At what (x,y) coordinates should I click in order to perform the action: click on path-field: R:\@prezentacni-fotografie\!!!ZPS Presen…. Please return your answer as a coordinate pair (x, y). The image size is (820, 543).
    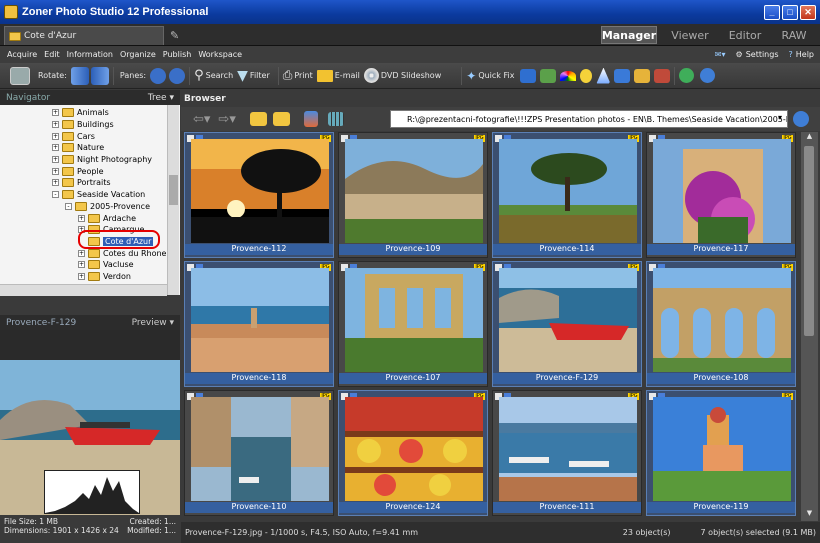
    Looking at the image, I should click on (589, 119).